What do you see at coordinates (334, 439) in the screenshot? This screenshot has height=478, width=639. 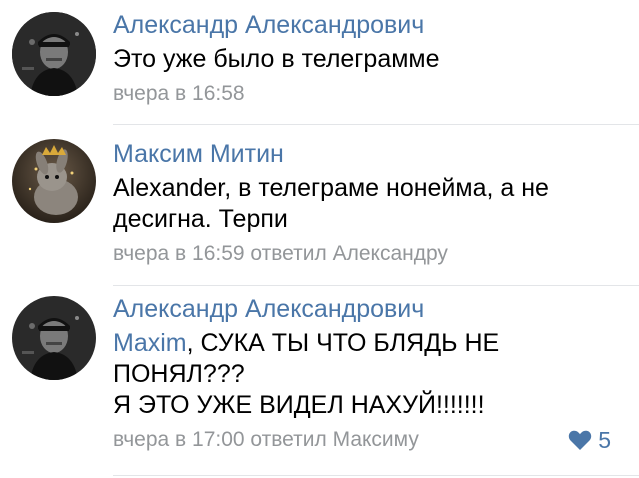 I see `reply-to-link: ответил Максиму` at bounding box center [334, 439].